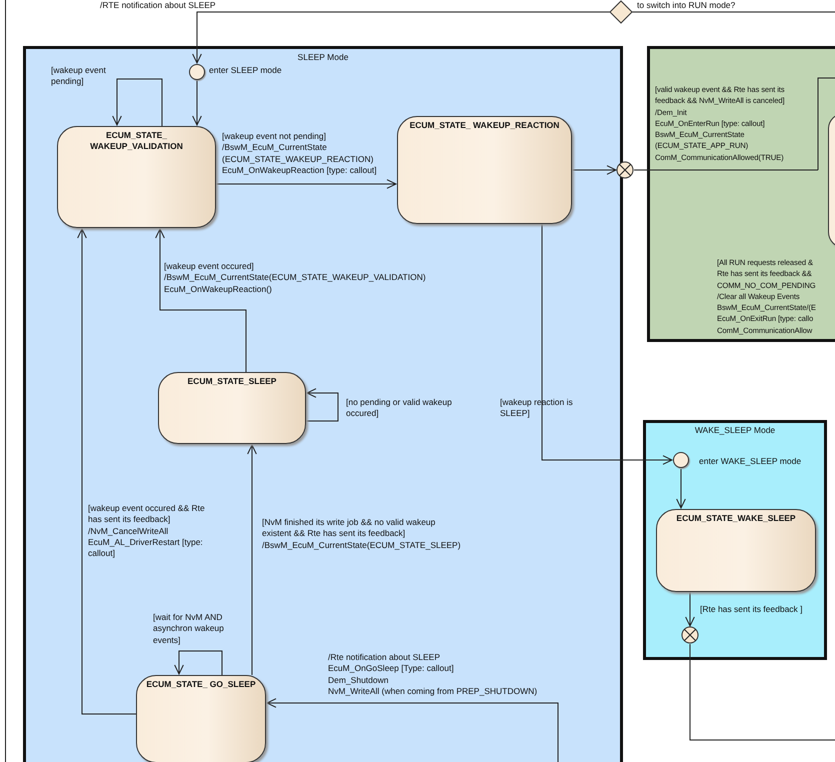  I want to click on state-title: ECUM_STATE_ WAKEUP_VALIDATION, so click(136, 141).